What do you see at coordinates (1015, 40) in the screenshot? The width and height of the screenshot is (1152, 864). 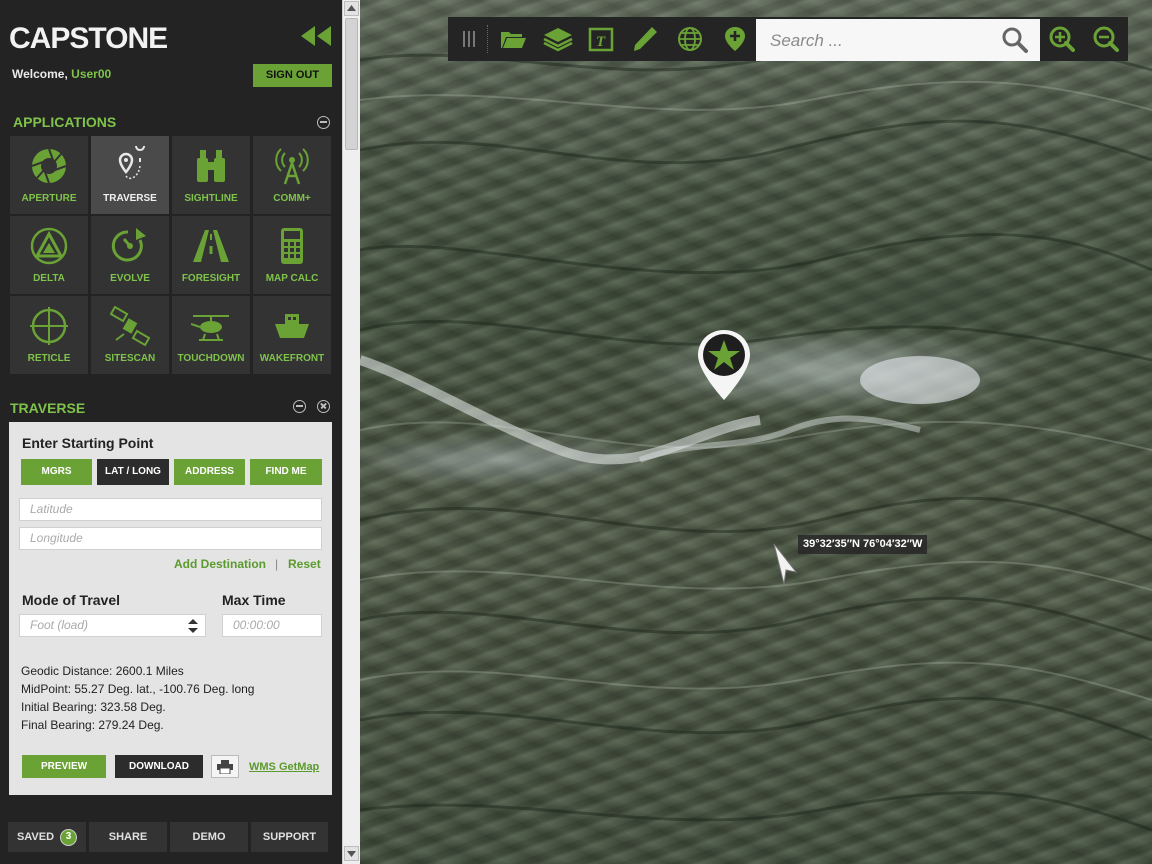 I see `search-icon` at bounding box center [1015, 40].